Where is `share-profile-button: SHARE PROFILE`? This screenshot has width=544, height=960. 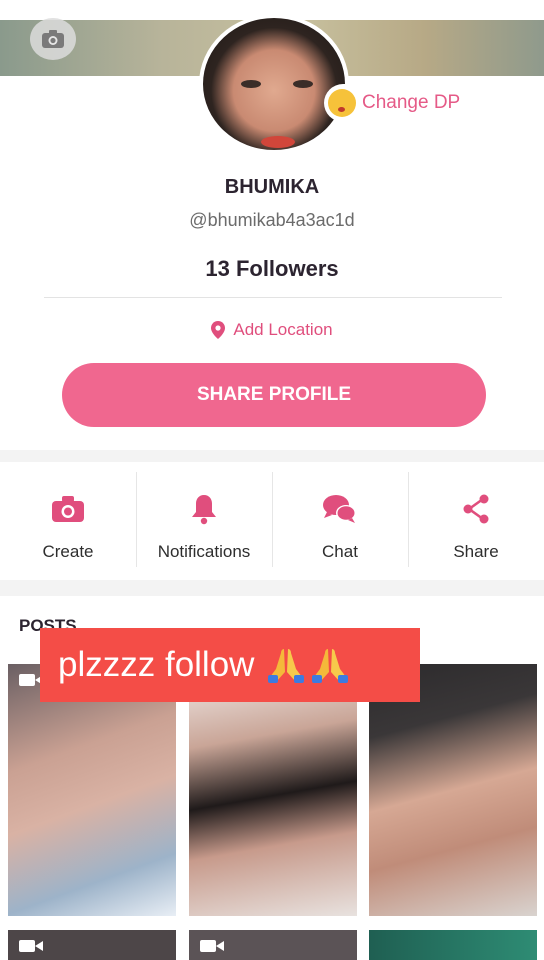 share-profile-button: SHARE PROFILE is located at coordinates (274, 395).